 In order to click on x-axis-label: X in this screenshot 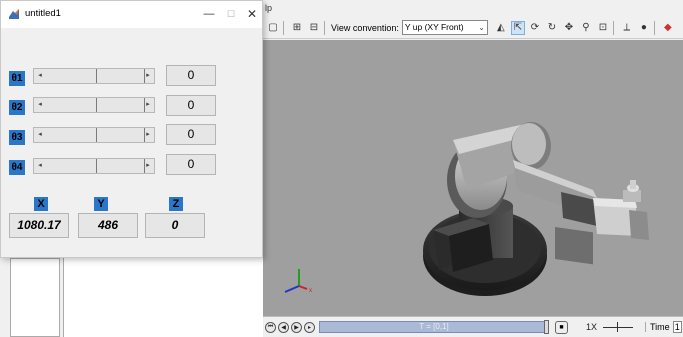, I will do `click(41, 204)`.